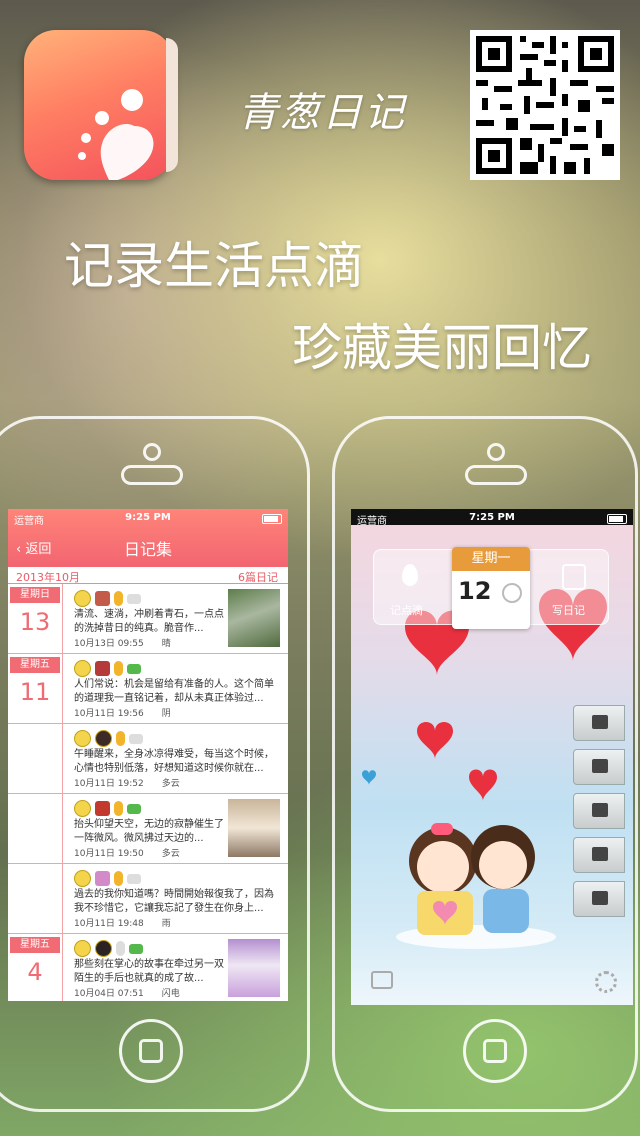  I want to click on status-bar: 运营商 9:25 PM, so click(148, 518).